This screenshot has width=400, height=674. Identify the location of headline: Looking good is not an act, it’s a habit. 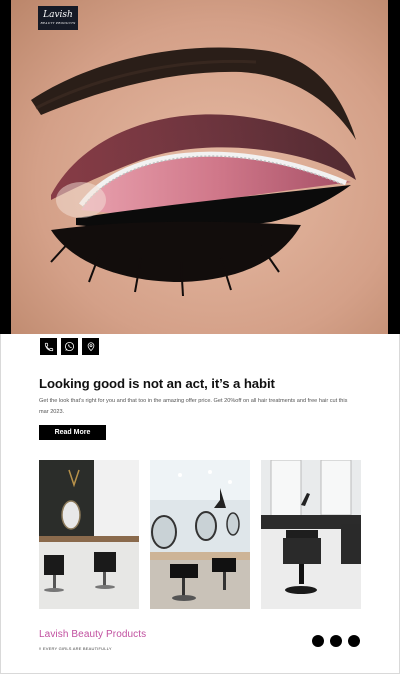
(157, 383).